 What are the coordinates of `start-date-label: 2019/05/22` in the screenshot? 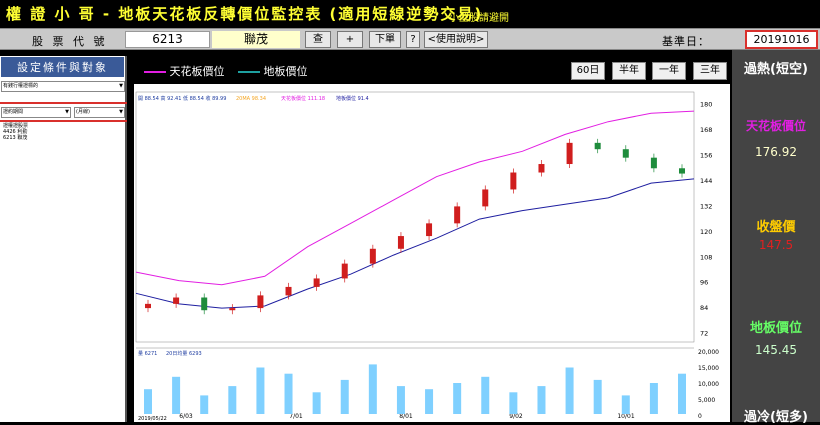 It's located at (152, 419).